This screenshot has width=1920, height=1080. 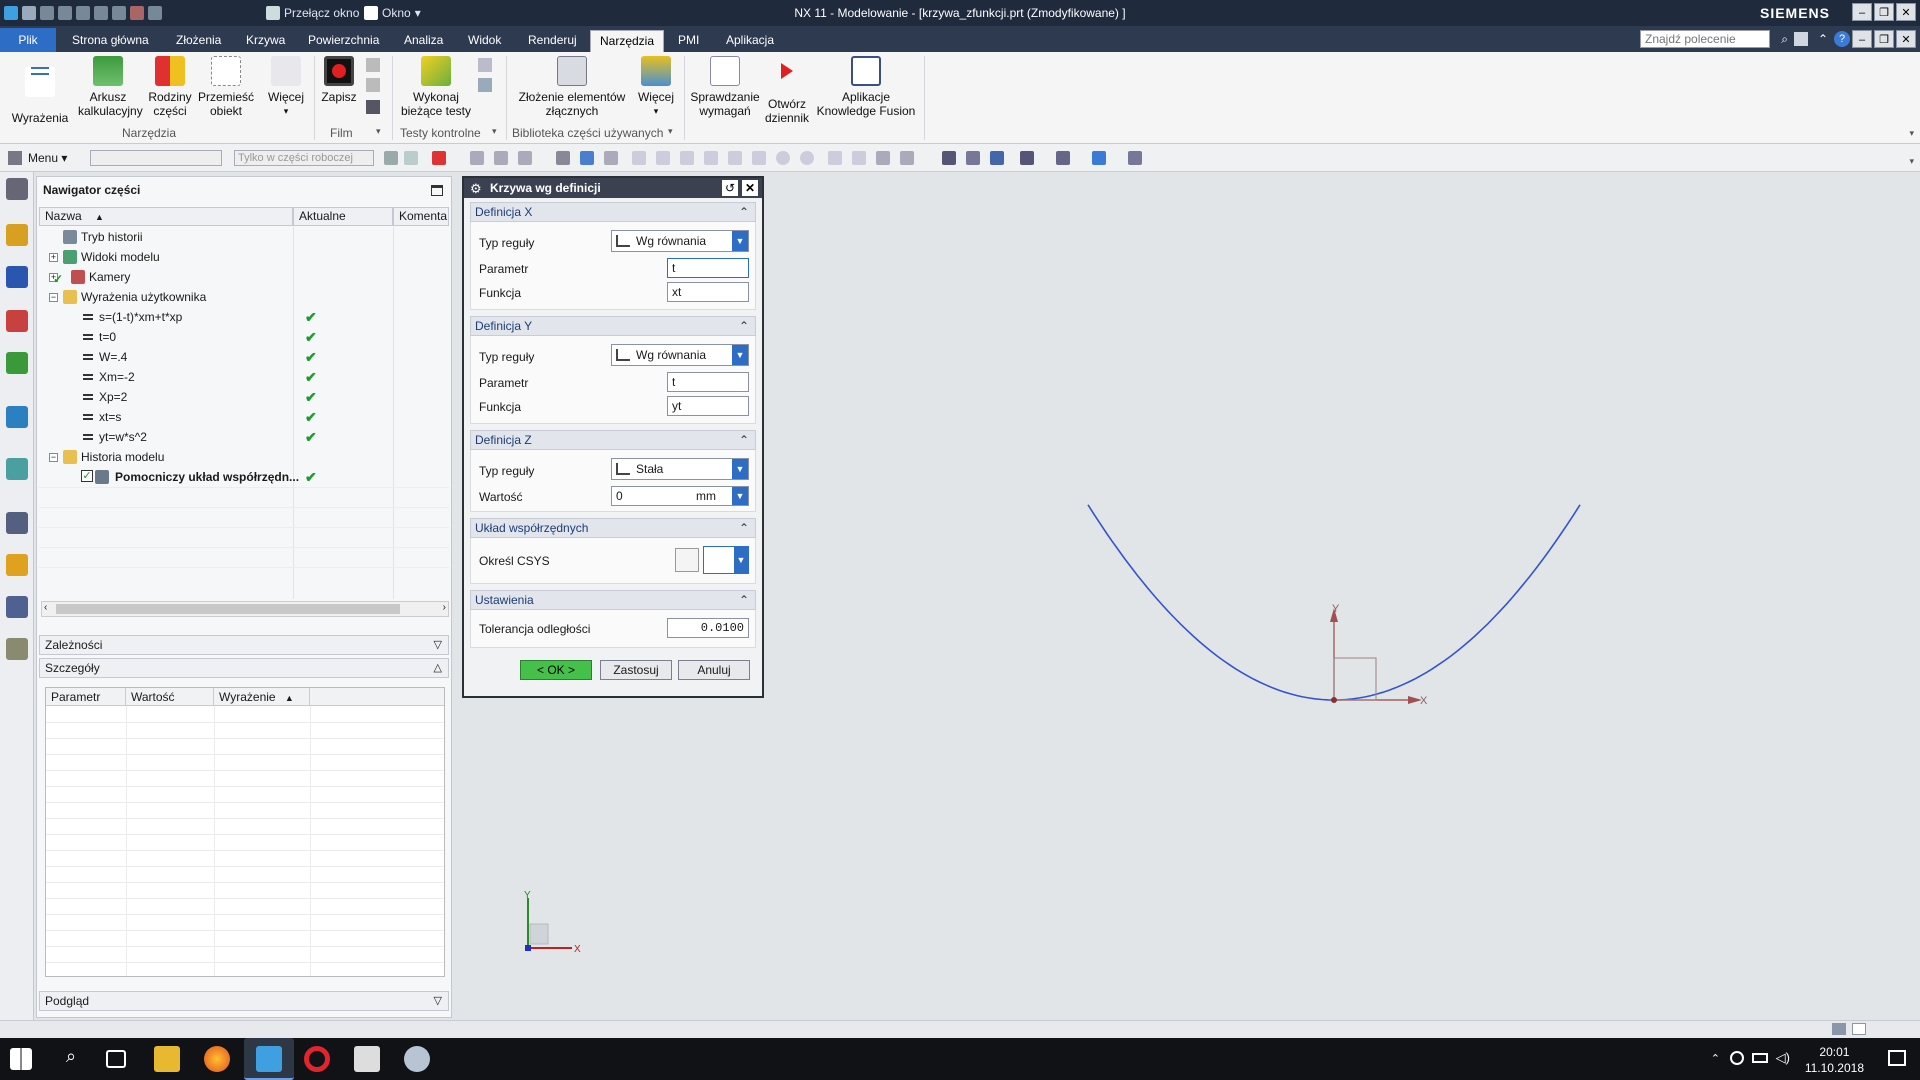 I want to click on selection-scope-combo: Tylko w części roboczej, so click(x=304, y=158).